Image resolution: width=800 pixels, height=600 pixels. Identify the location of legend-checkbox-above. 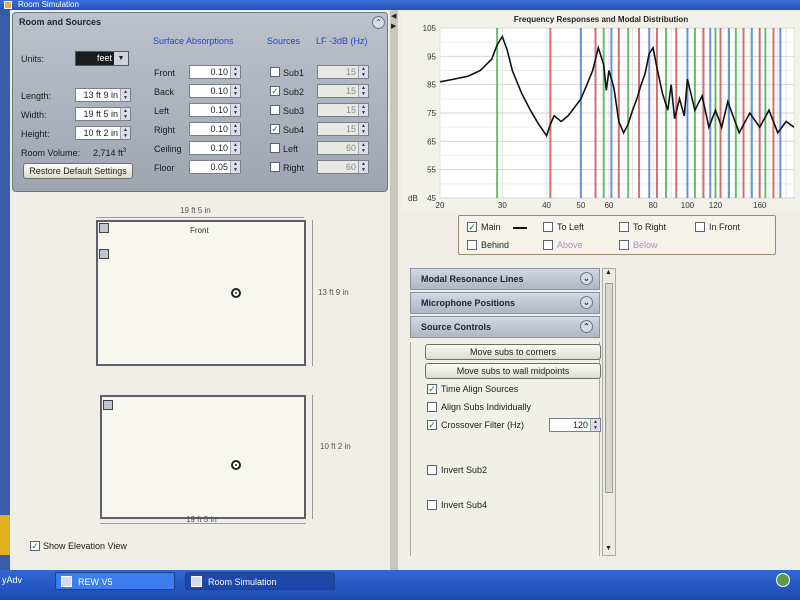
(548, 245).